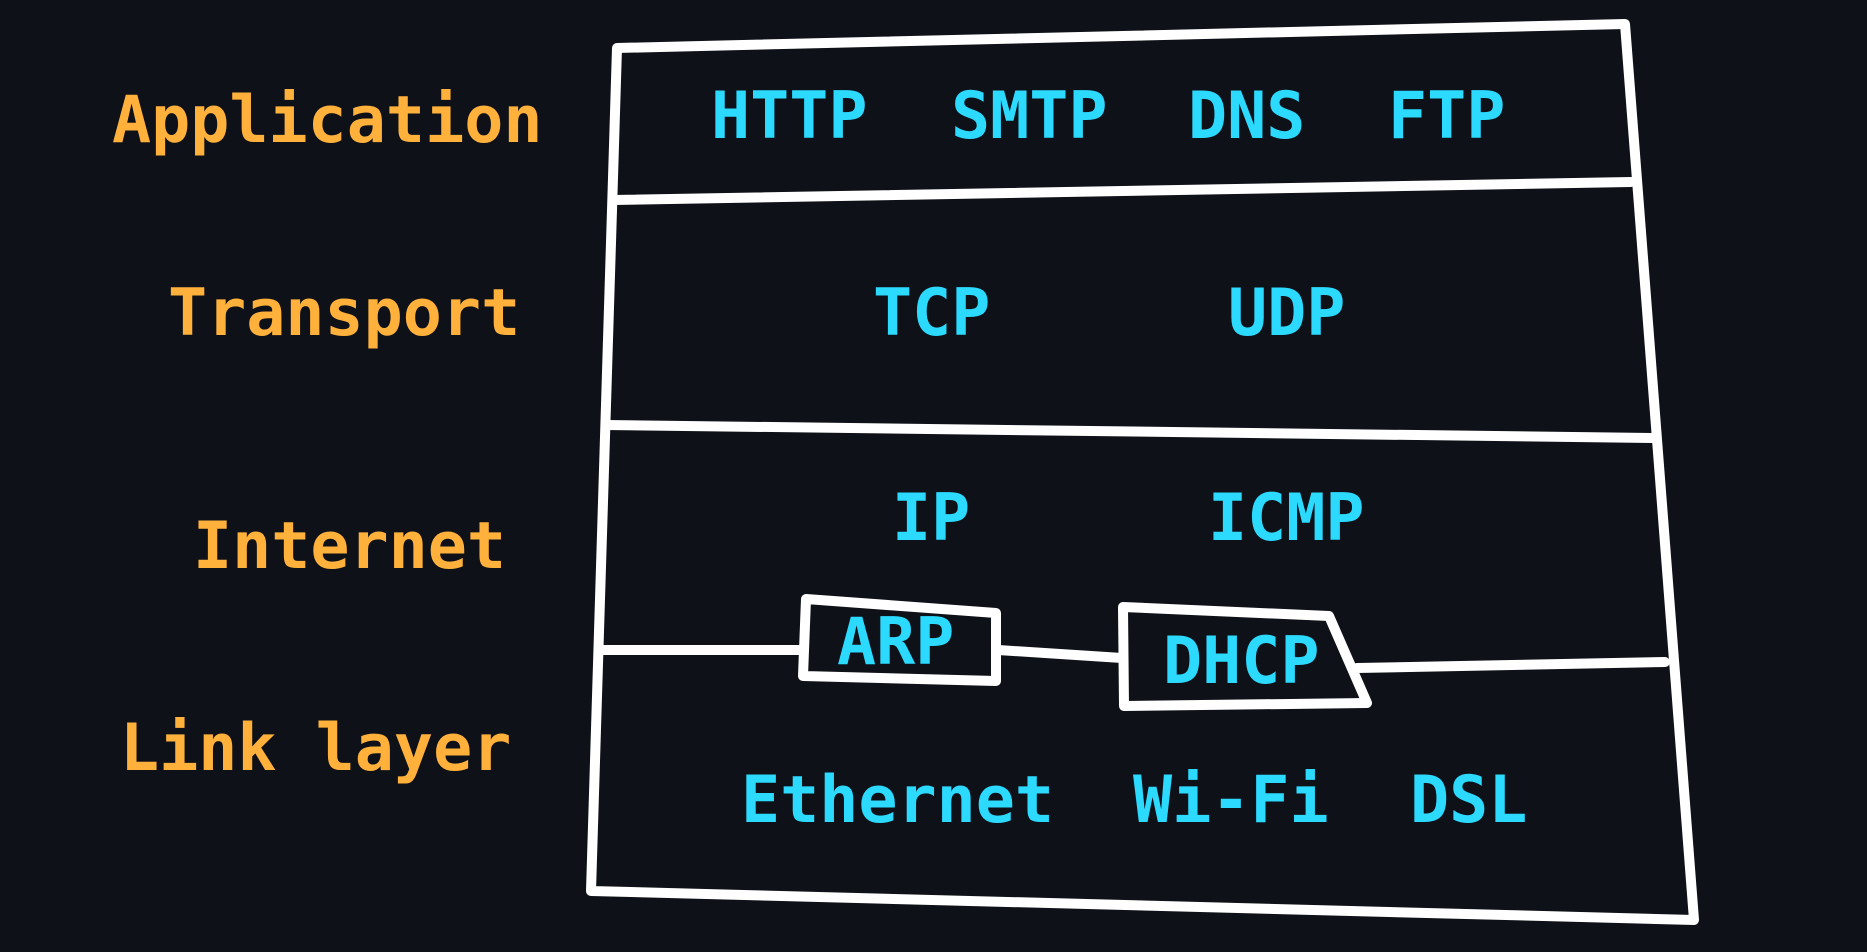  Describe the element at coordinates (1468, 800) in the screenshot. I see `protocol-dsl: DSL` at that location.